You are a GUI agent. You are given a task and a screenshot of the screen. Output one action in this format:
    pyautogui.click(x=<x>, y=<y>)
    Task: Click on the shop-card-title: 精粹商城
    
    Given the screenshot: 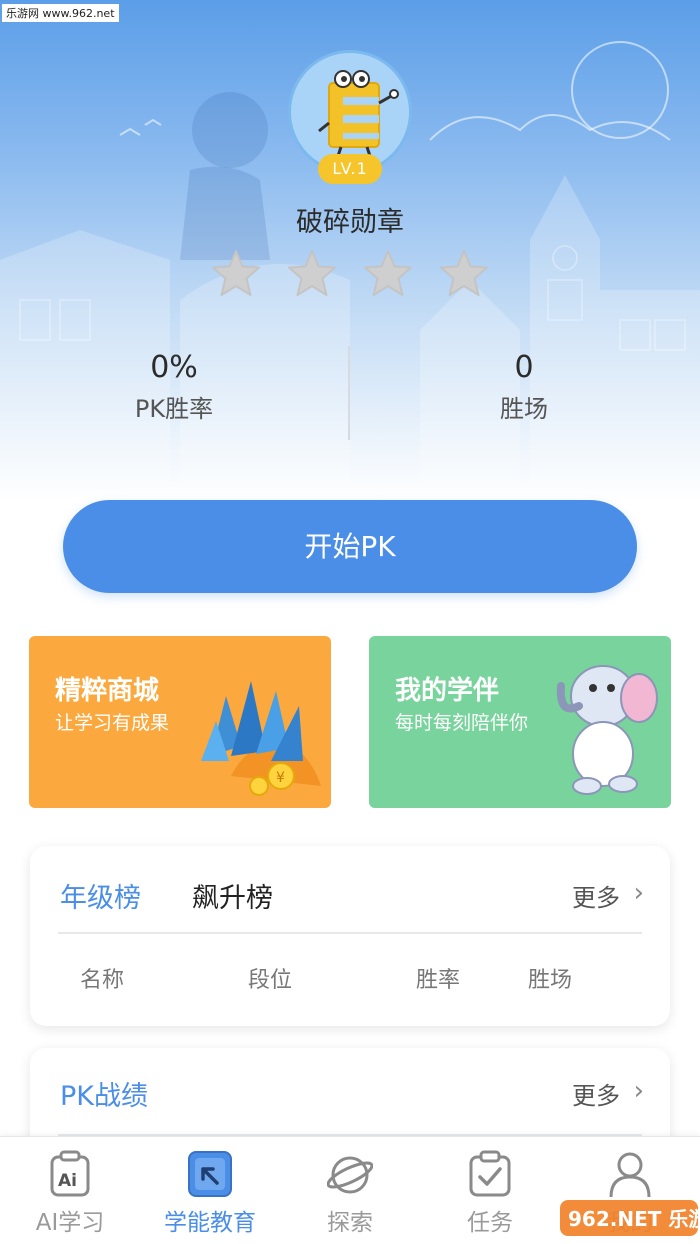 What is the action you would take?
    pyautogui.click(x=107, y=691)
    